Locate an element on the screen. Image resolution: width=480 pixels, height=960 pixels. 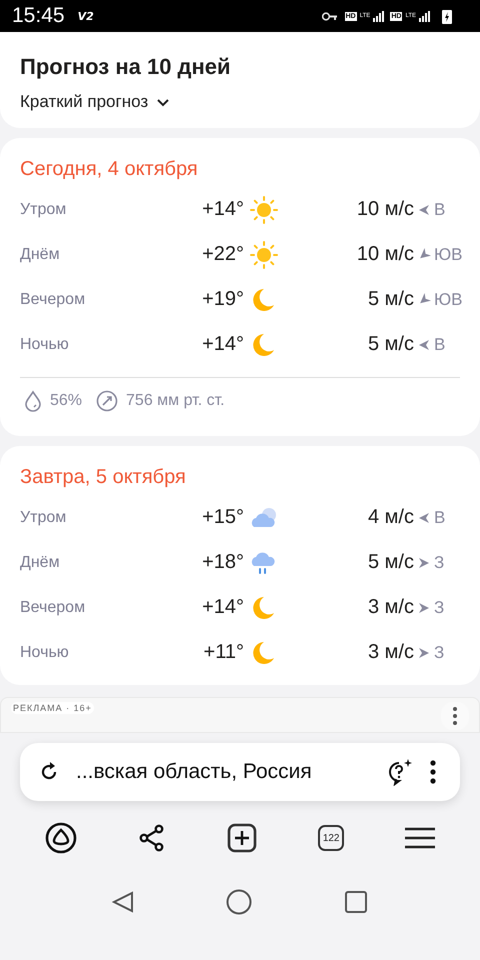
humidity-icon is located at coordinates (33, 401).